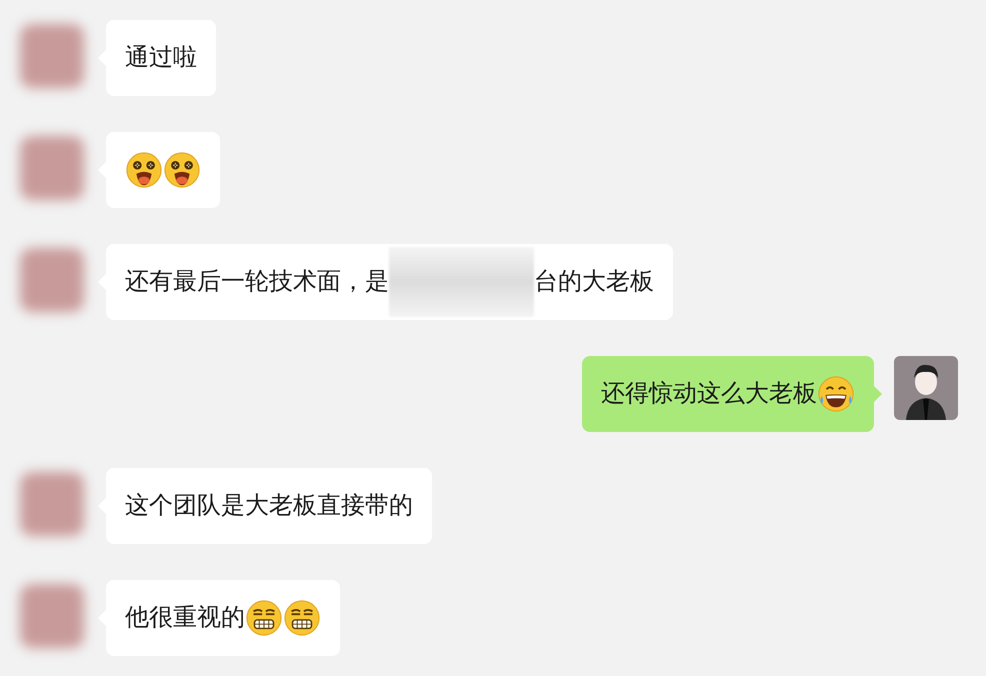 The height and width of the screenshot is (676, 986). I want to click on person-avatar, so click(926, 388).